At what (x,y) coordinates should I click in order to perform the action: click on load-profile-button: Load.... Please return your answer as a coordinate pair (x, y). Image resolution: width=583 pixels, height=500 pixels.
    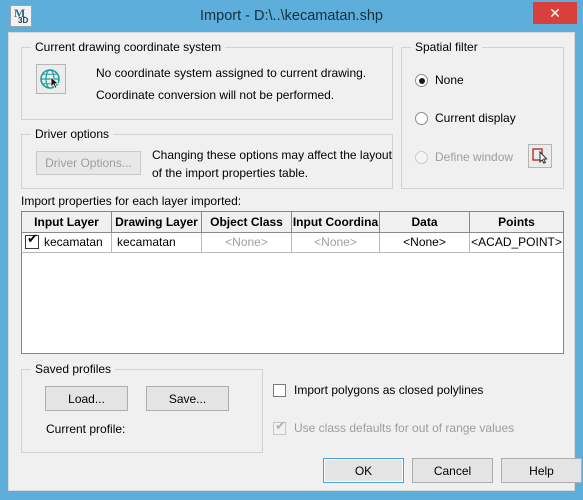
    Looking at the image, I should click on (86, 398).